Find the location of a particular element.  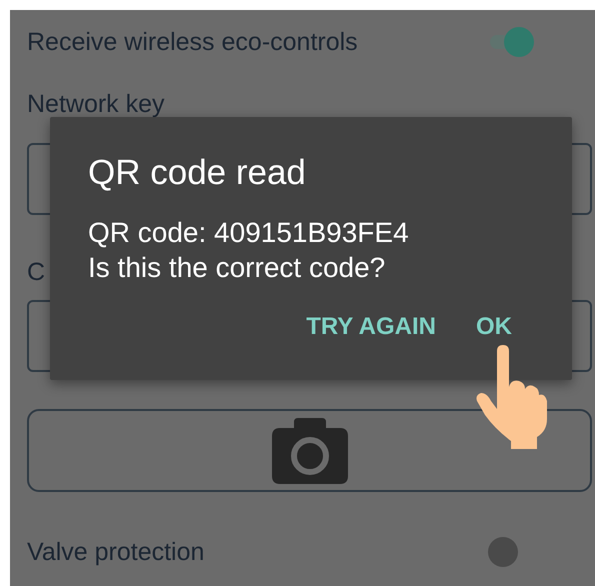

camera-icon is located at coordinates (310, 451).